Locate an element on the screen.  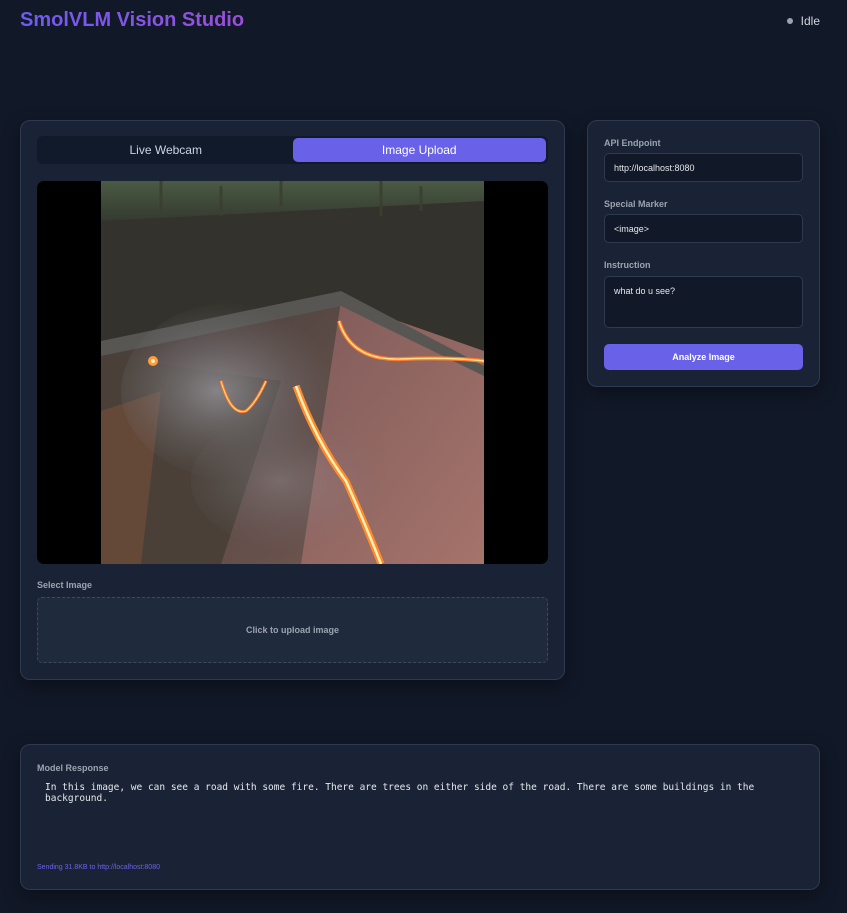
dropzone-text: Click to upload image is located at coordinates (292, 630).